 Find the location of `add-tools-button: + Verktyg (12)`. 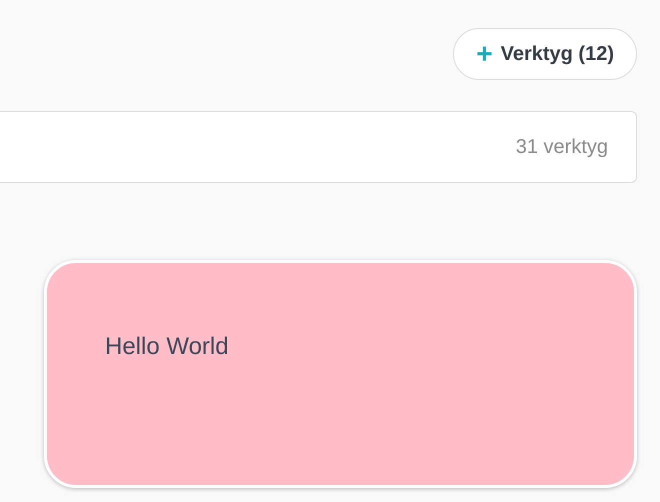

add-tools-button: + Verktyg (12) is located at coordinates (545, 54).